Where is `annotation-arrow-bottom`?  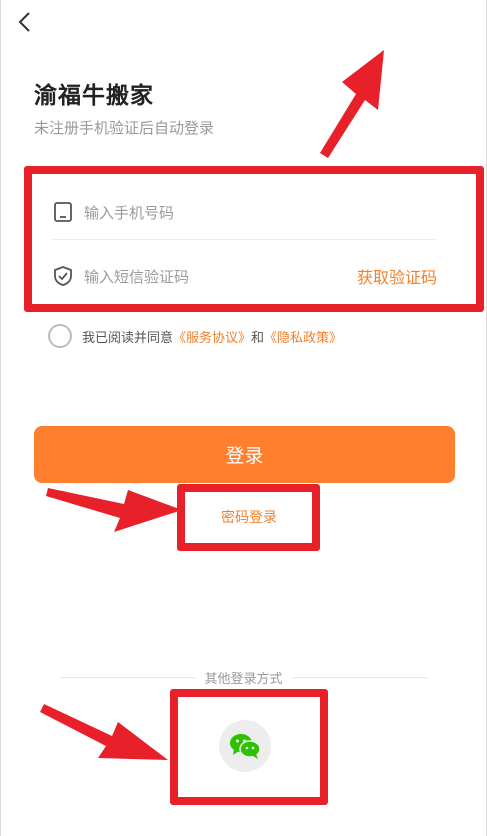
annotation-arrow-bottom is located at coordinates (104, 732).